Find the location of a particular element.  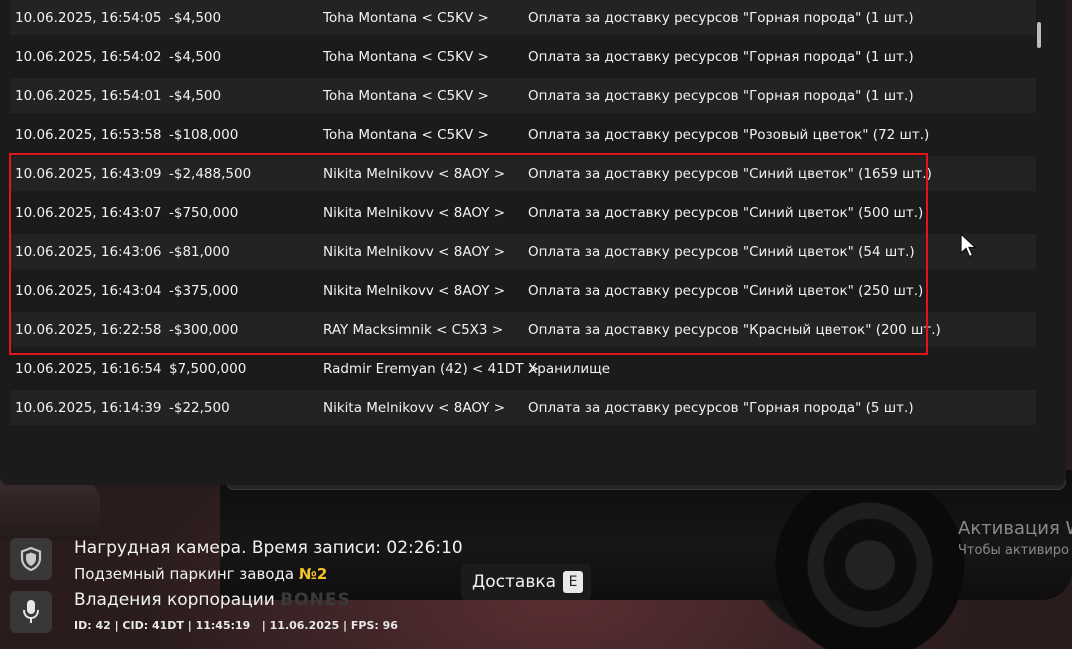

transaction-date: 10.06.2025, 16:54:01 is located at coordinates (88, 95).